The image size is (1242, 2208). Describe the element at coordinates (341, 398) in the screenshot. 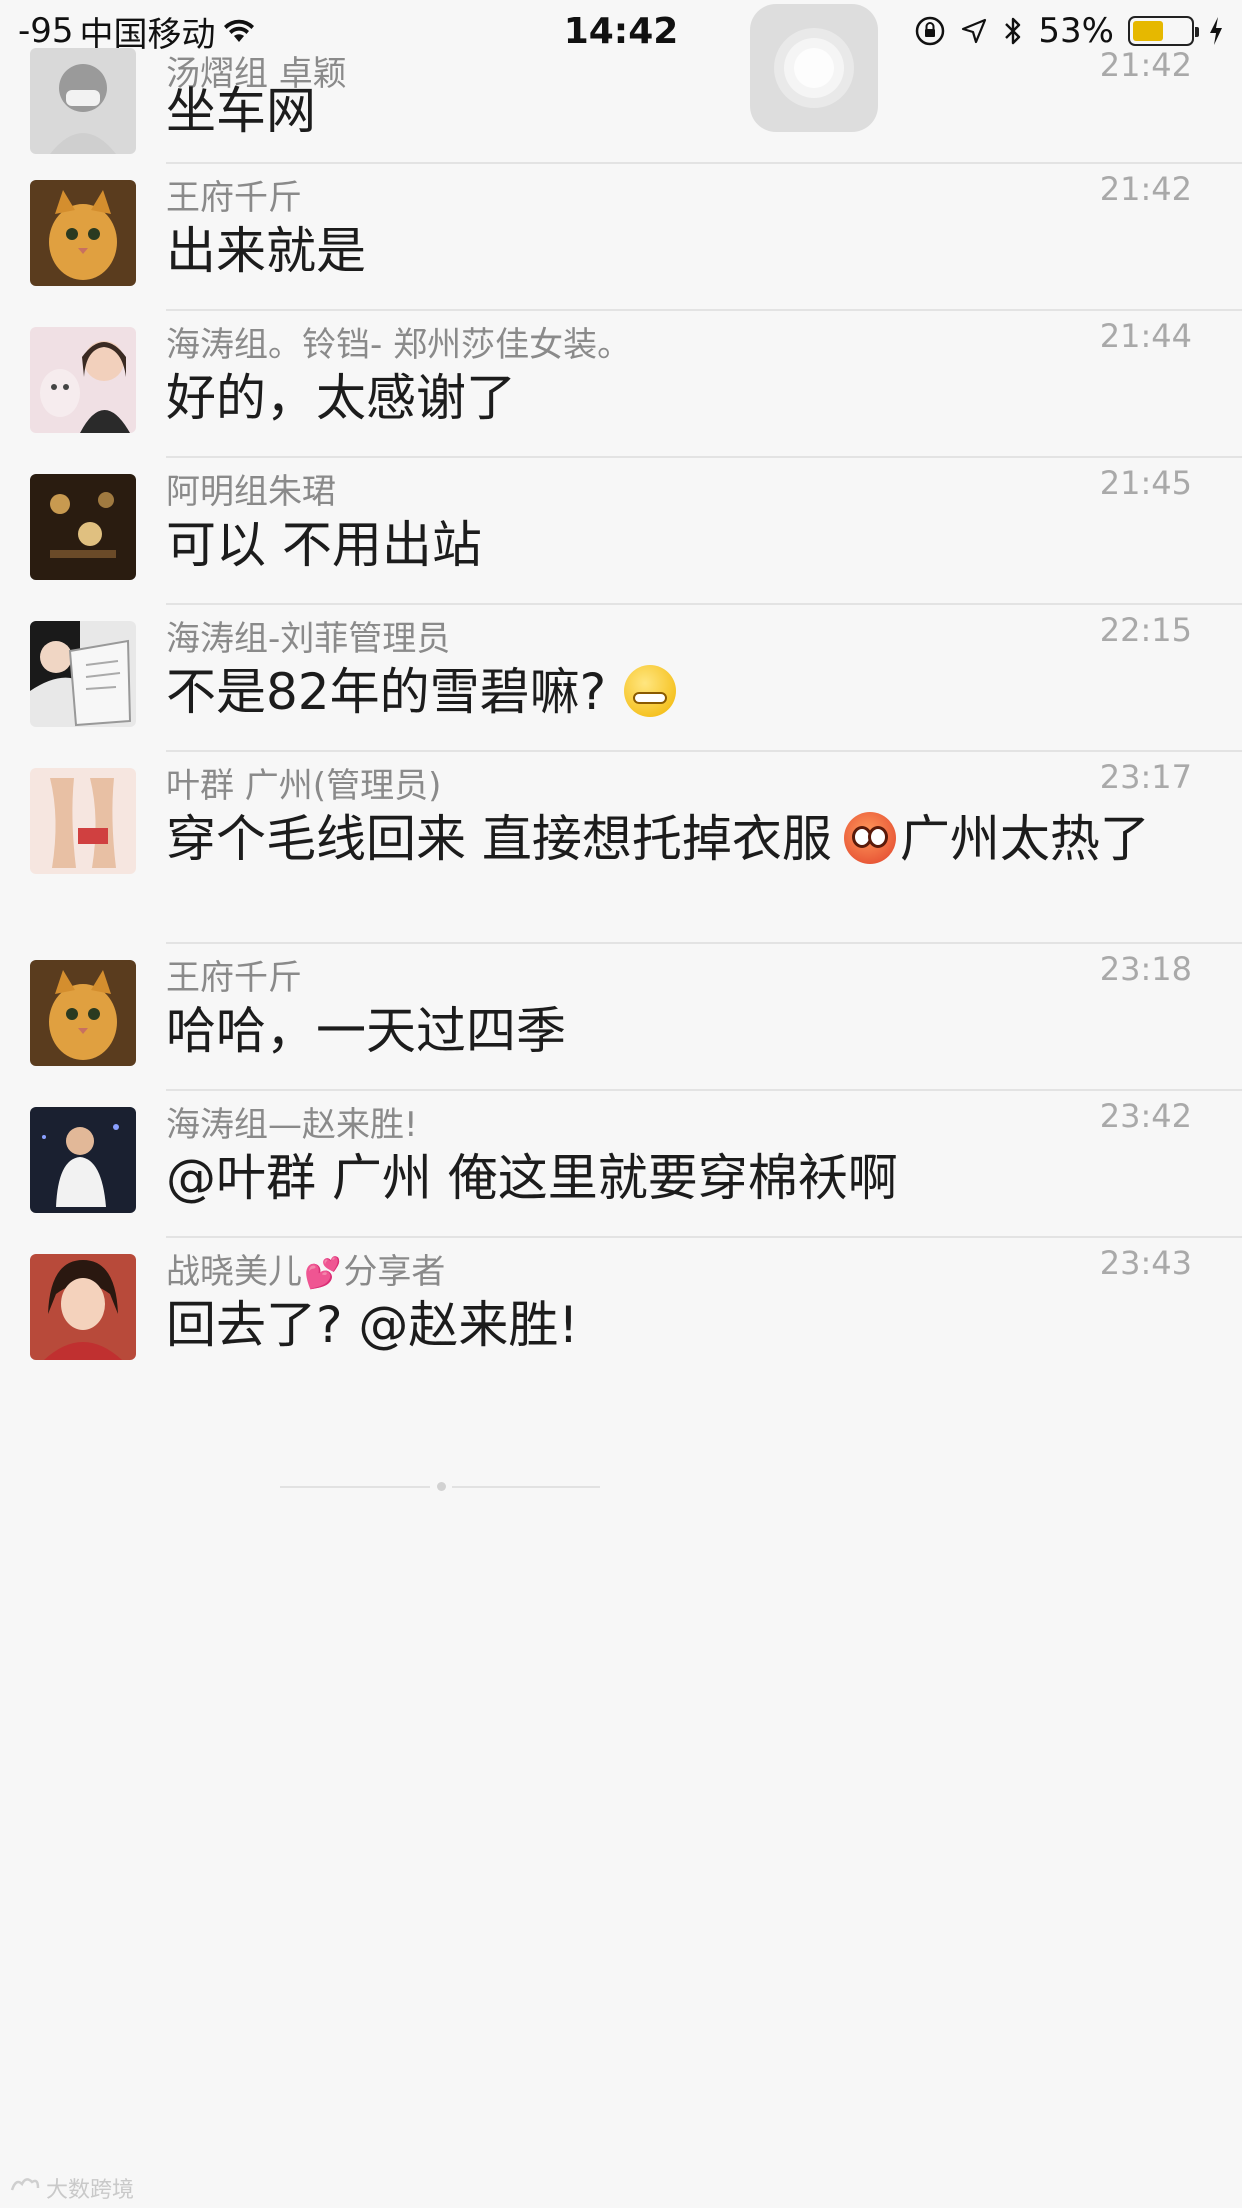

I see `message-text: 好的，太感谢了` at that location.